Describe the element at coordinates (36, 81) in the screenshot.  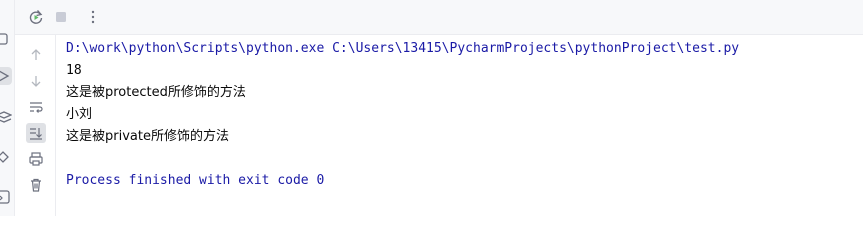
I see `scroll-down-icon` at that location.